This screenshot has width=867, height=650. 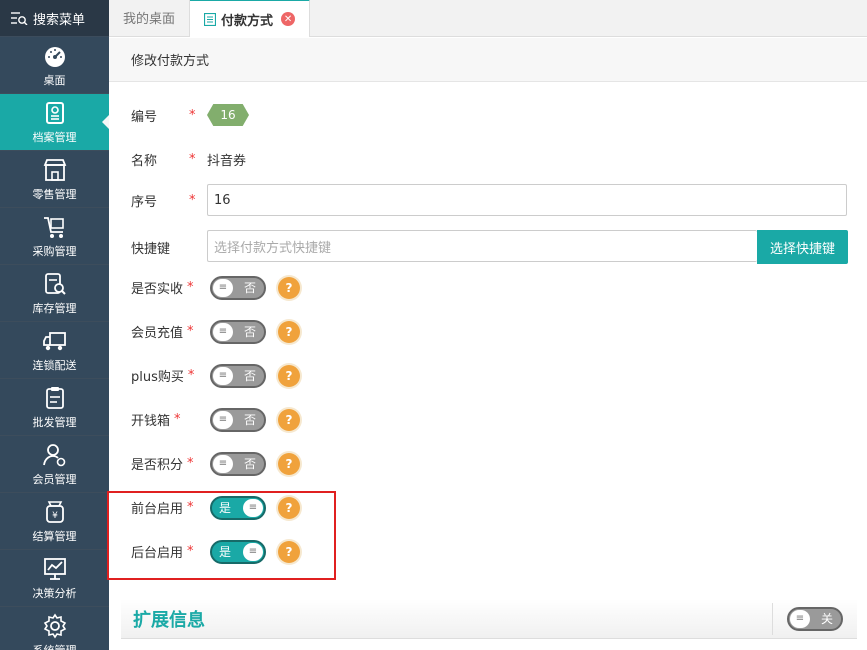 I want to click on tab-bar: 我的桌面 付款方式 ✕, so click(x=488, y=18).